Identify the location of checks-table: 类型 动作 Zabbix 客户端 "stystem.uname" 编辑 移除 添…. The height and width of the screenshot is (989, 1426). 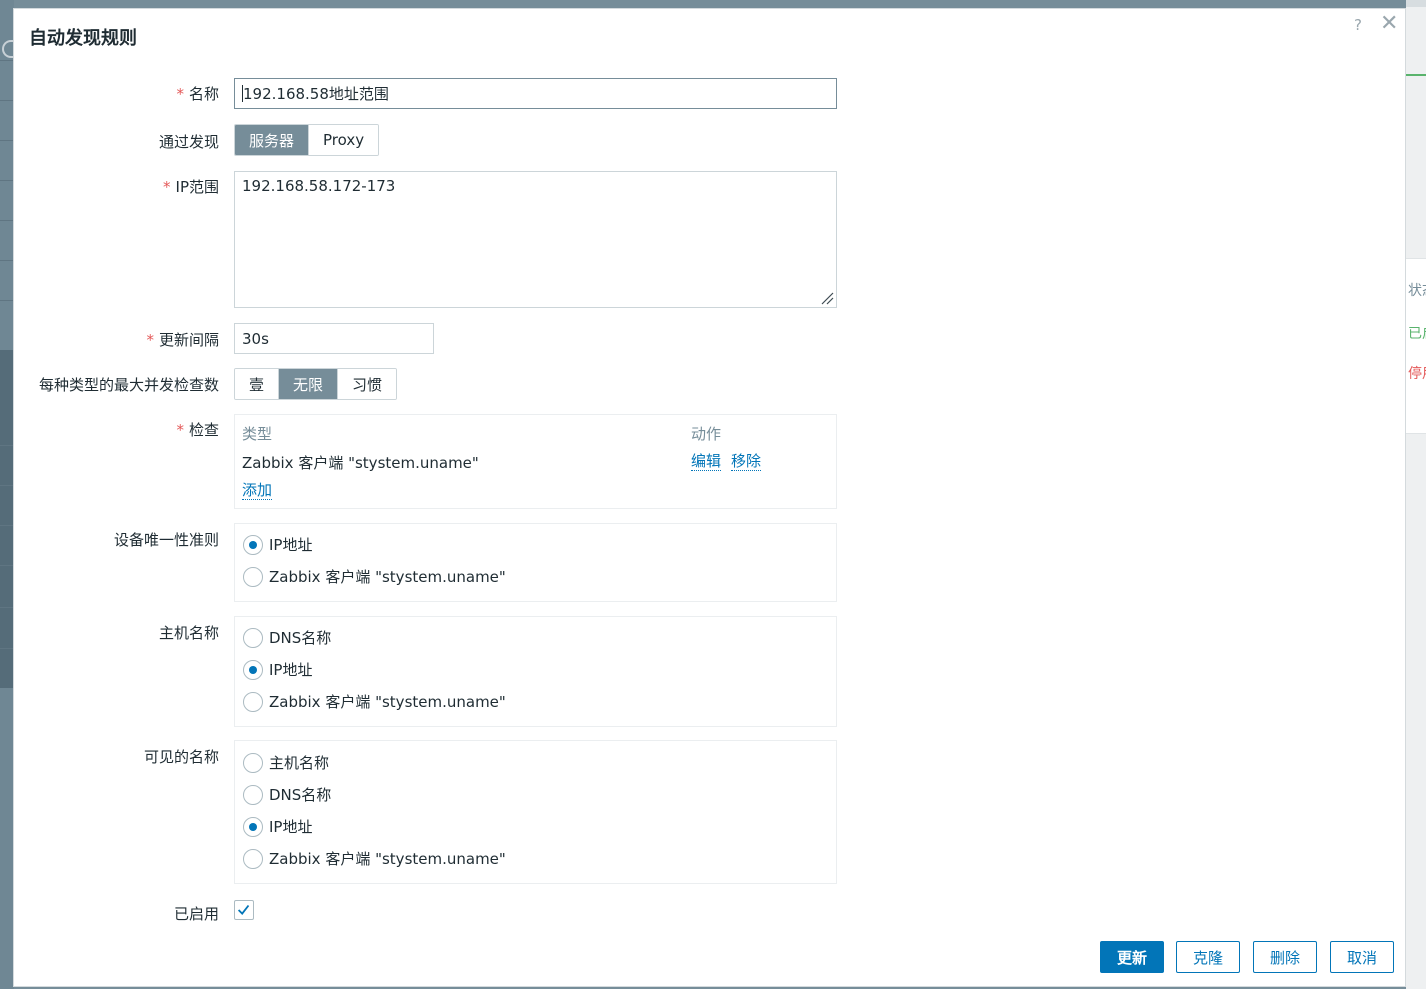
(535, 461).